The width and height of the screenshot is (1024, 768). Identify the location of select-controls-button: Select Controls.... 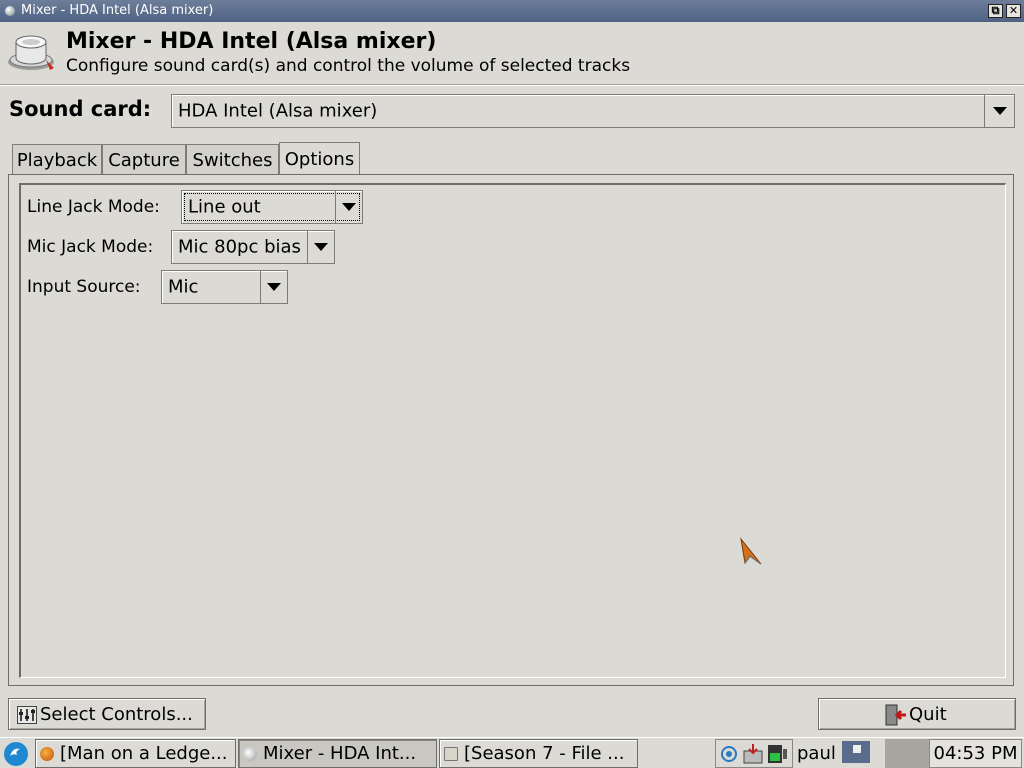
(107, 714).